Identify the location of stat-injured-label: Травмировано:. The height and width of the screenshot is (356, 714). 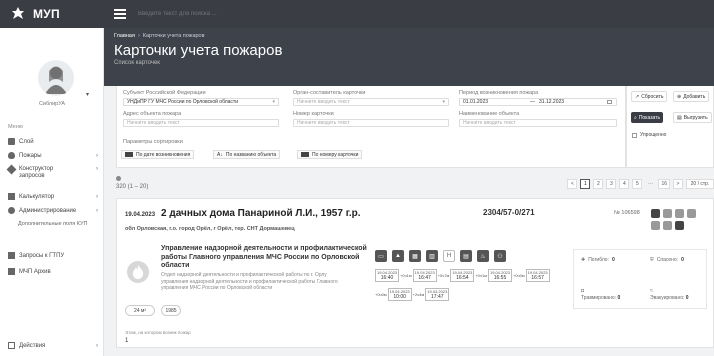
(599, 298).